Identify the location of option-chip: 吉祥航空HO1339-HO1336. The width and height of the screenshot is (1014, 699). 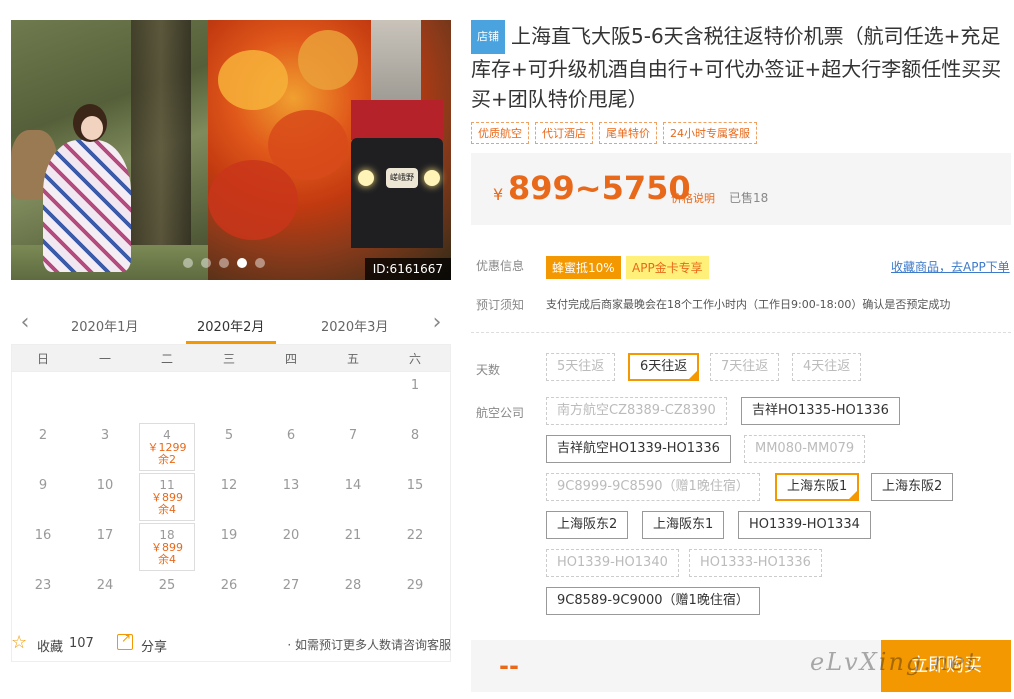
(638, 449).